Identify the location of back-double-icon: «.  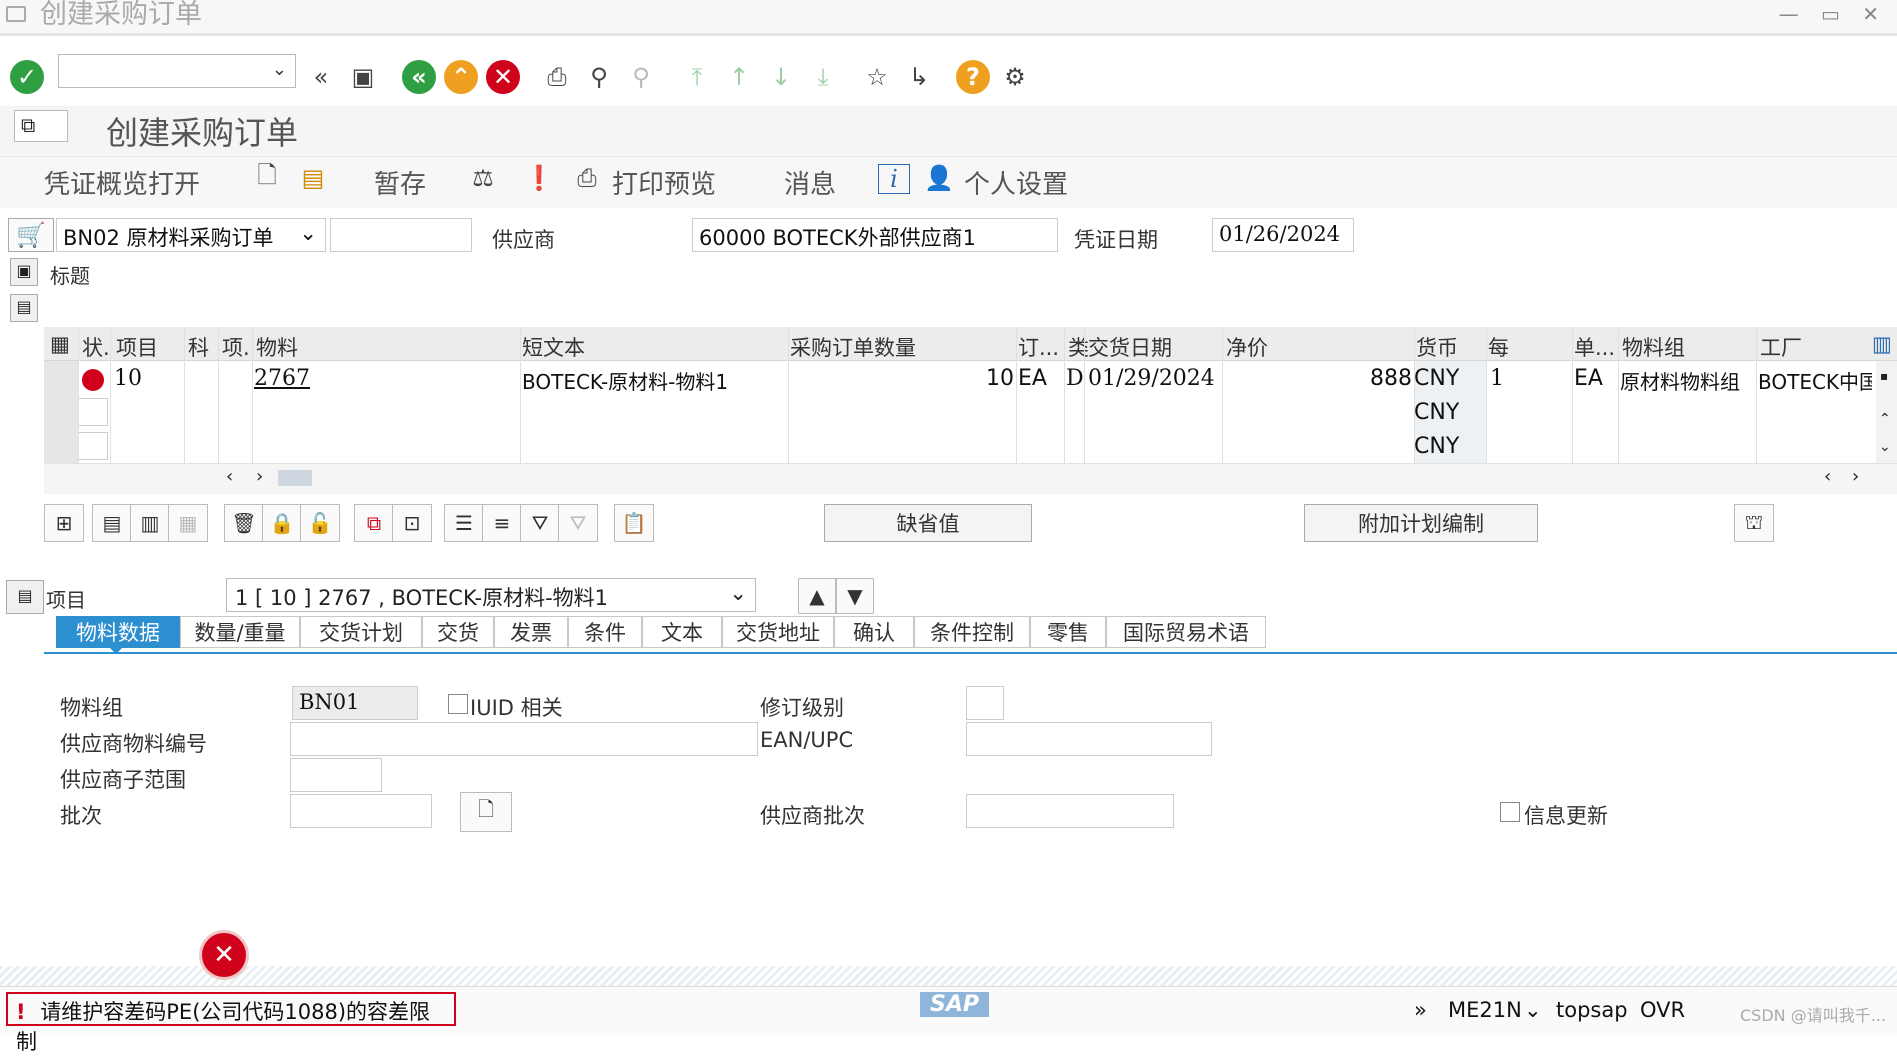
(321, 77).